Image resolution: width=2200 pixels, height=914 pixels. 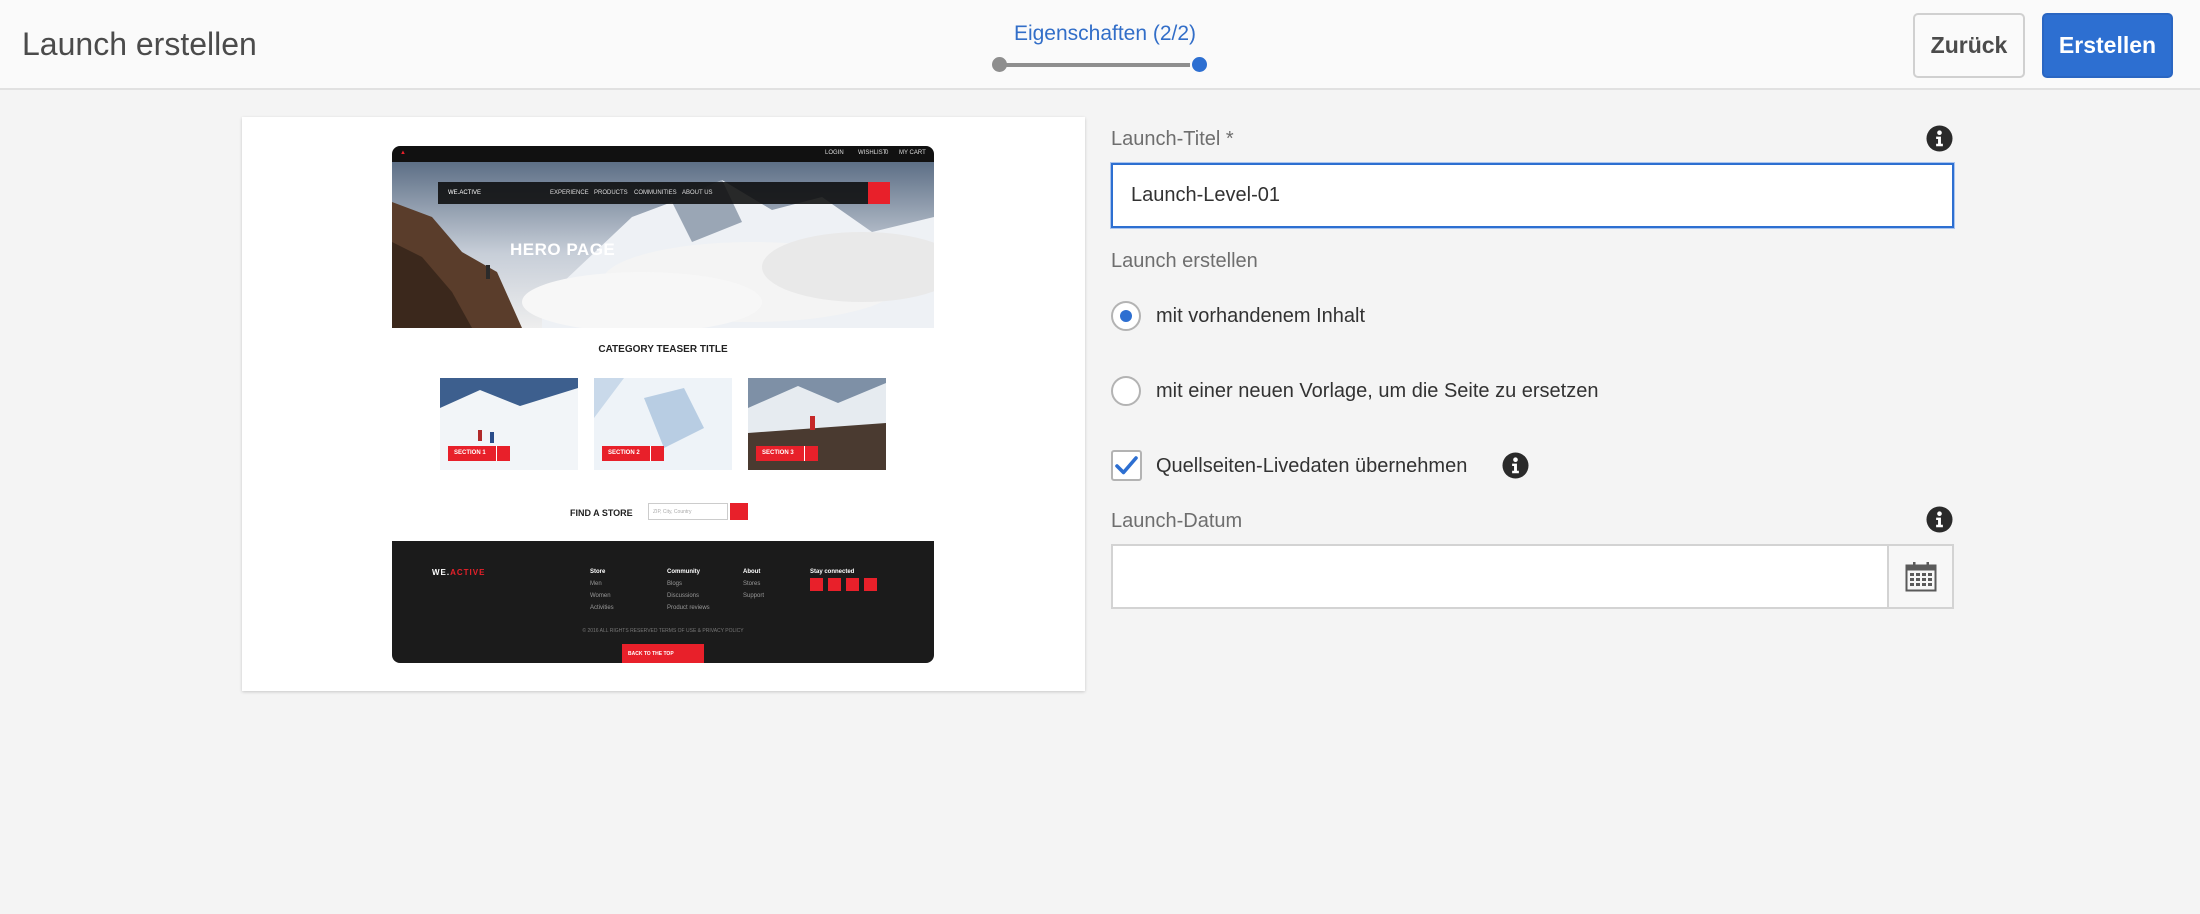 I want to click on thumb-top-bar: ▲ LOGIN WISHLIST 0 MY CART, so click(x=663, y=154).